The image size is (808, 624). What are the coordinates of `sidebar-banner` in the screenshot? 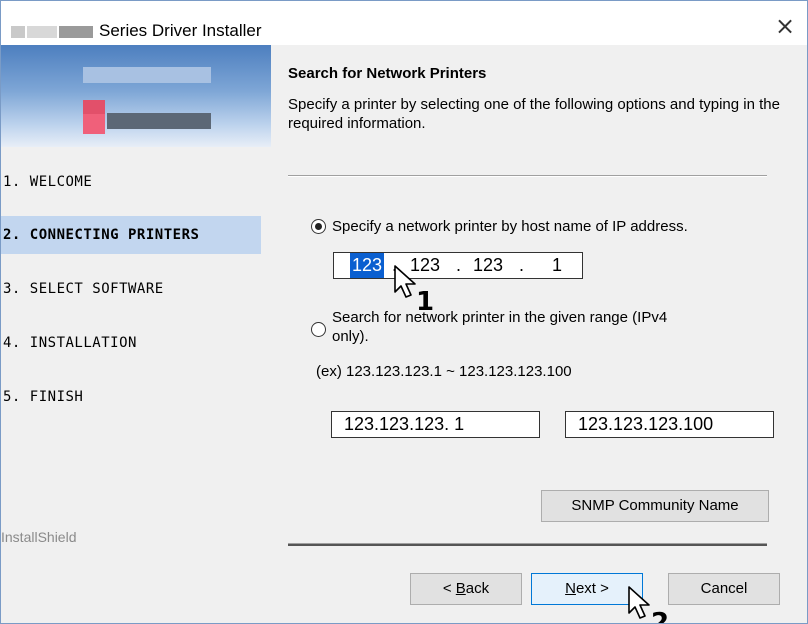 It's located at (136, 96).